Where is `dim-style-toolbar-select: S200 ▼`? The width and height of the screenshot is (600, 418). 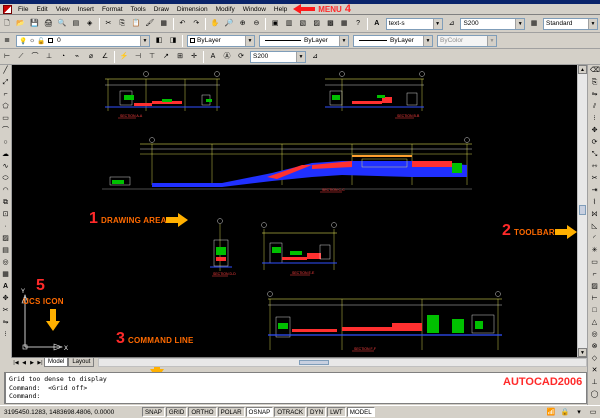
dim-style-toolbar-select: S200 ▼ is located at coordinates (278, 56).